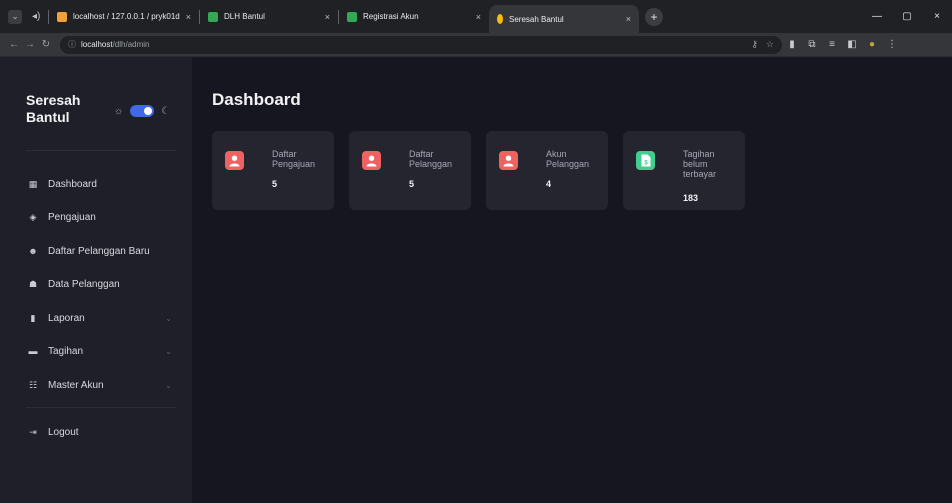  Describe the element at coordinates (568, 159) in the screenshot. I see `stat-label: Akun Pelanggan` at that location.